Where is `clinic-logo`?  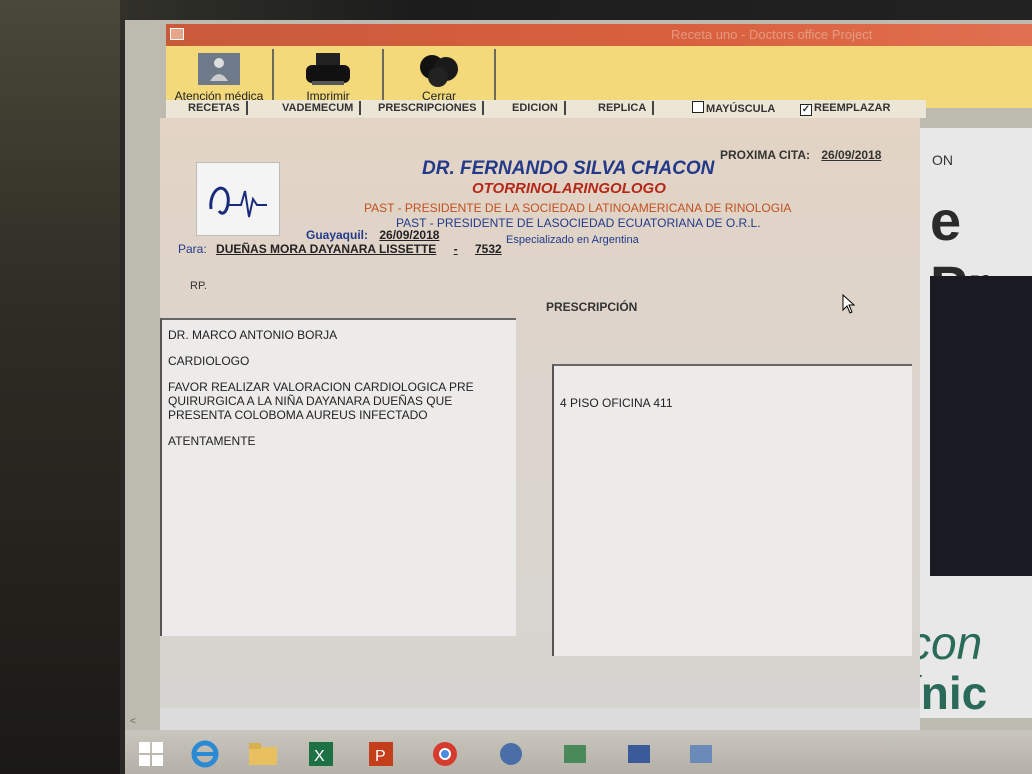
clinic-logo is located at coordinates (238, 199).